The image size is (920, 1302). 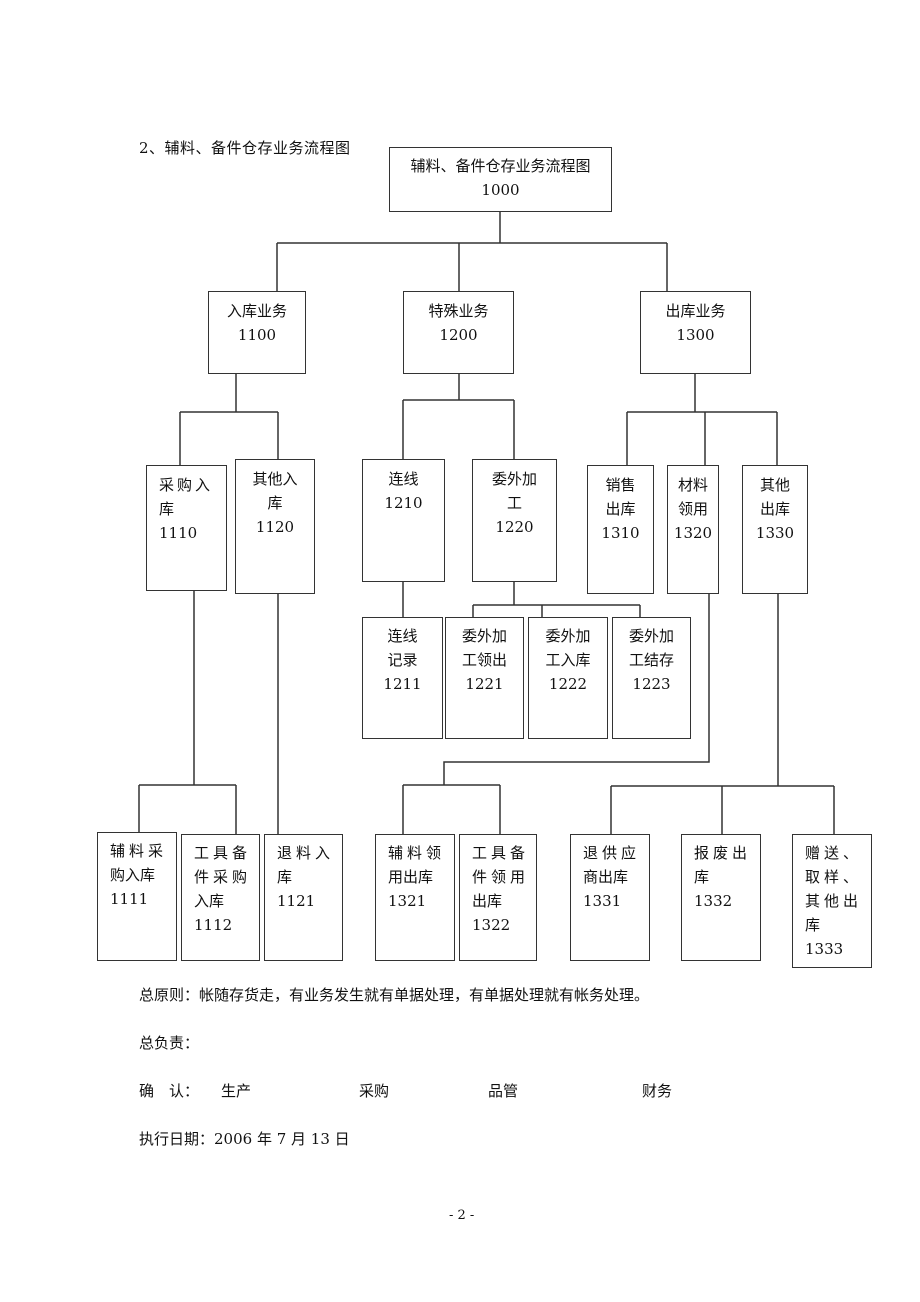 I want to click on node-code: 1120, so click(x=275, y=527).